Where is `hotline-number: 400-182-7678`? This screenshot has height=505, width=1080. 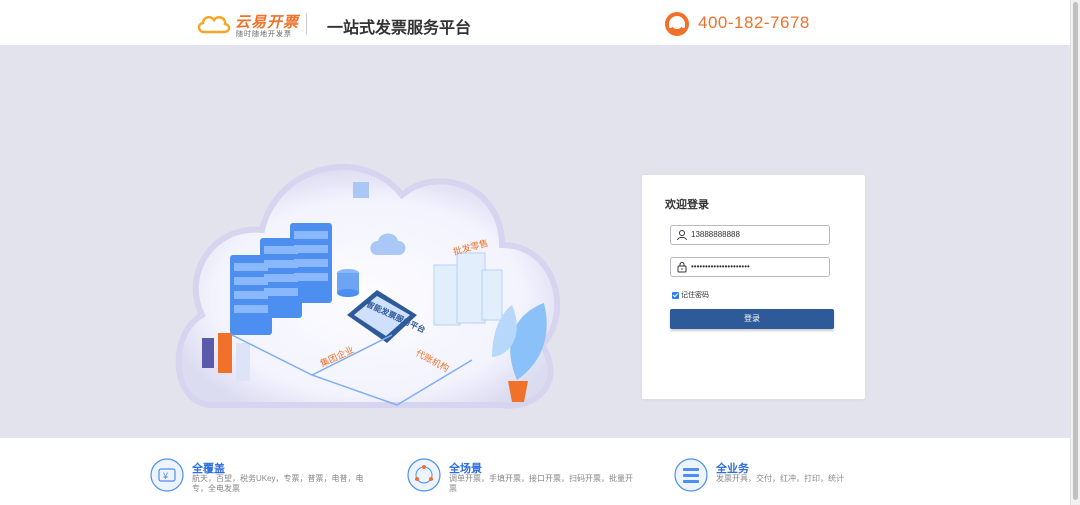 hotline-number: 400-182-7678 is located at coordinates (754, 22).